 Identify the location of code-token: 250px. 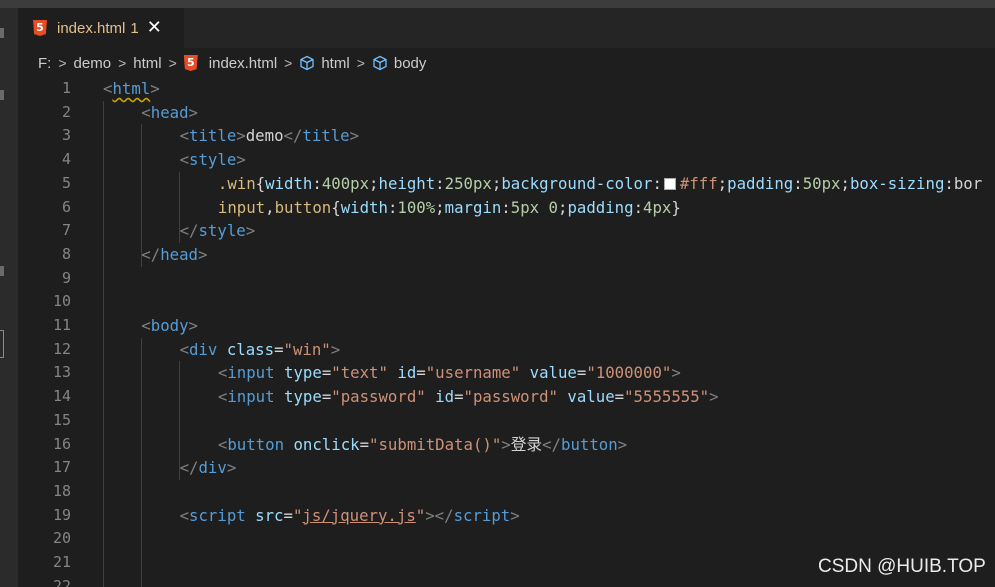
(468, 183).